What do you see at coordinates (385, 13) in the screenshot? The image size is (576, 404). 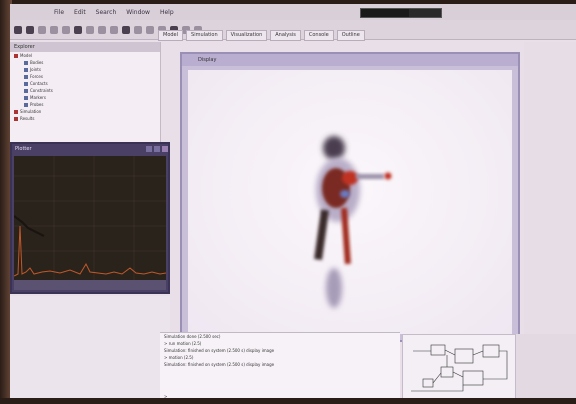 I see `progress-fill` at bounding box center [385, 13].